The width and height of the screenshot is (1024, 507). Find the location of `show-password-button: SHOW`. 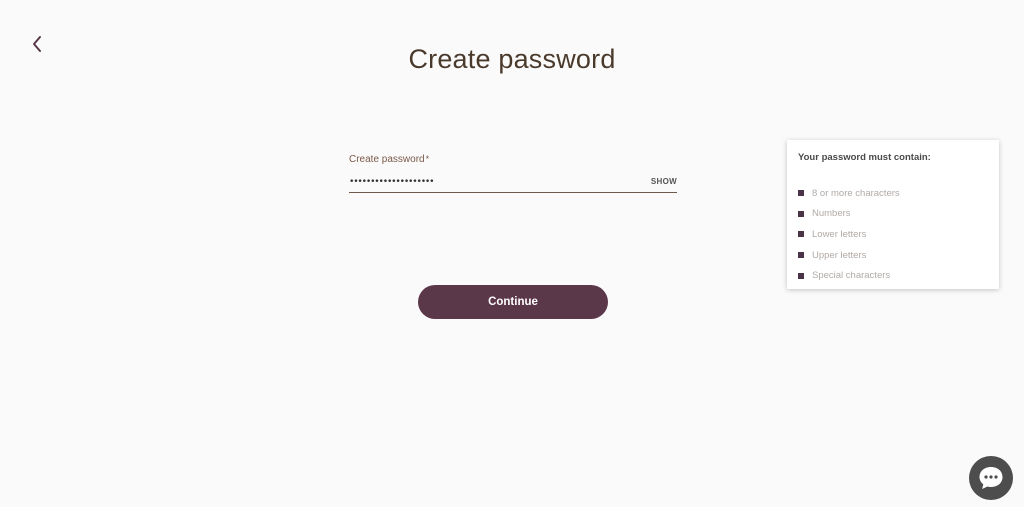

show-password-button: SHOW is located at coordinates (664, 181).